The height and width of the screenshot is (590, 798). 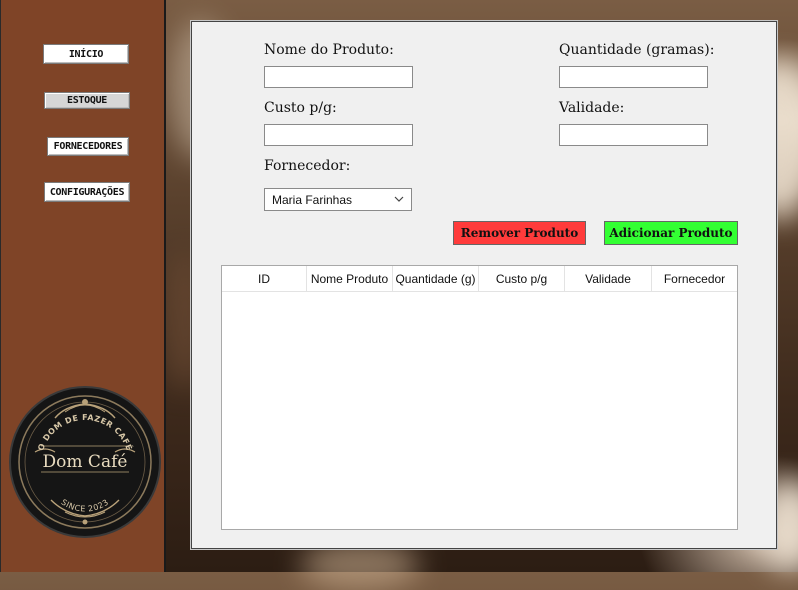 What do you see at coordinates (522, 278) in the screenshot?
I see `column-header-custo: Custo p/g` at bounding box center [522, 278].